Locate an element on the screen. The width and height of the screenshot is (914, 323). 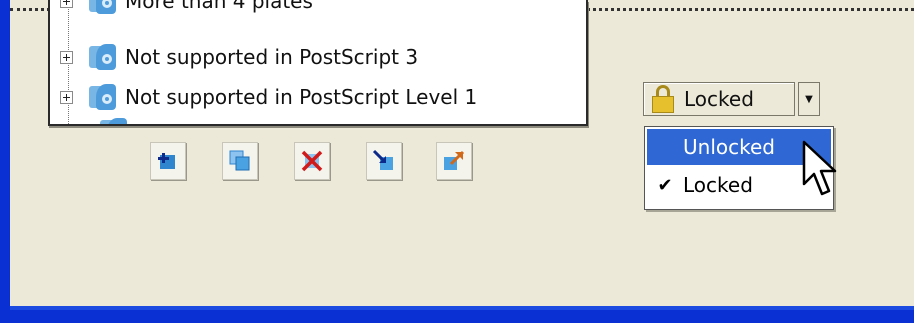
export-button is located at coordinates (454, 161).